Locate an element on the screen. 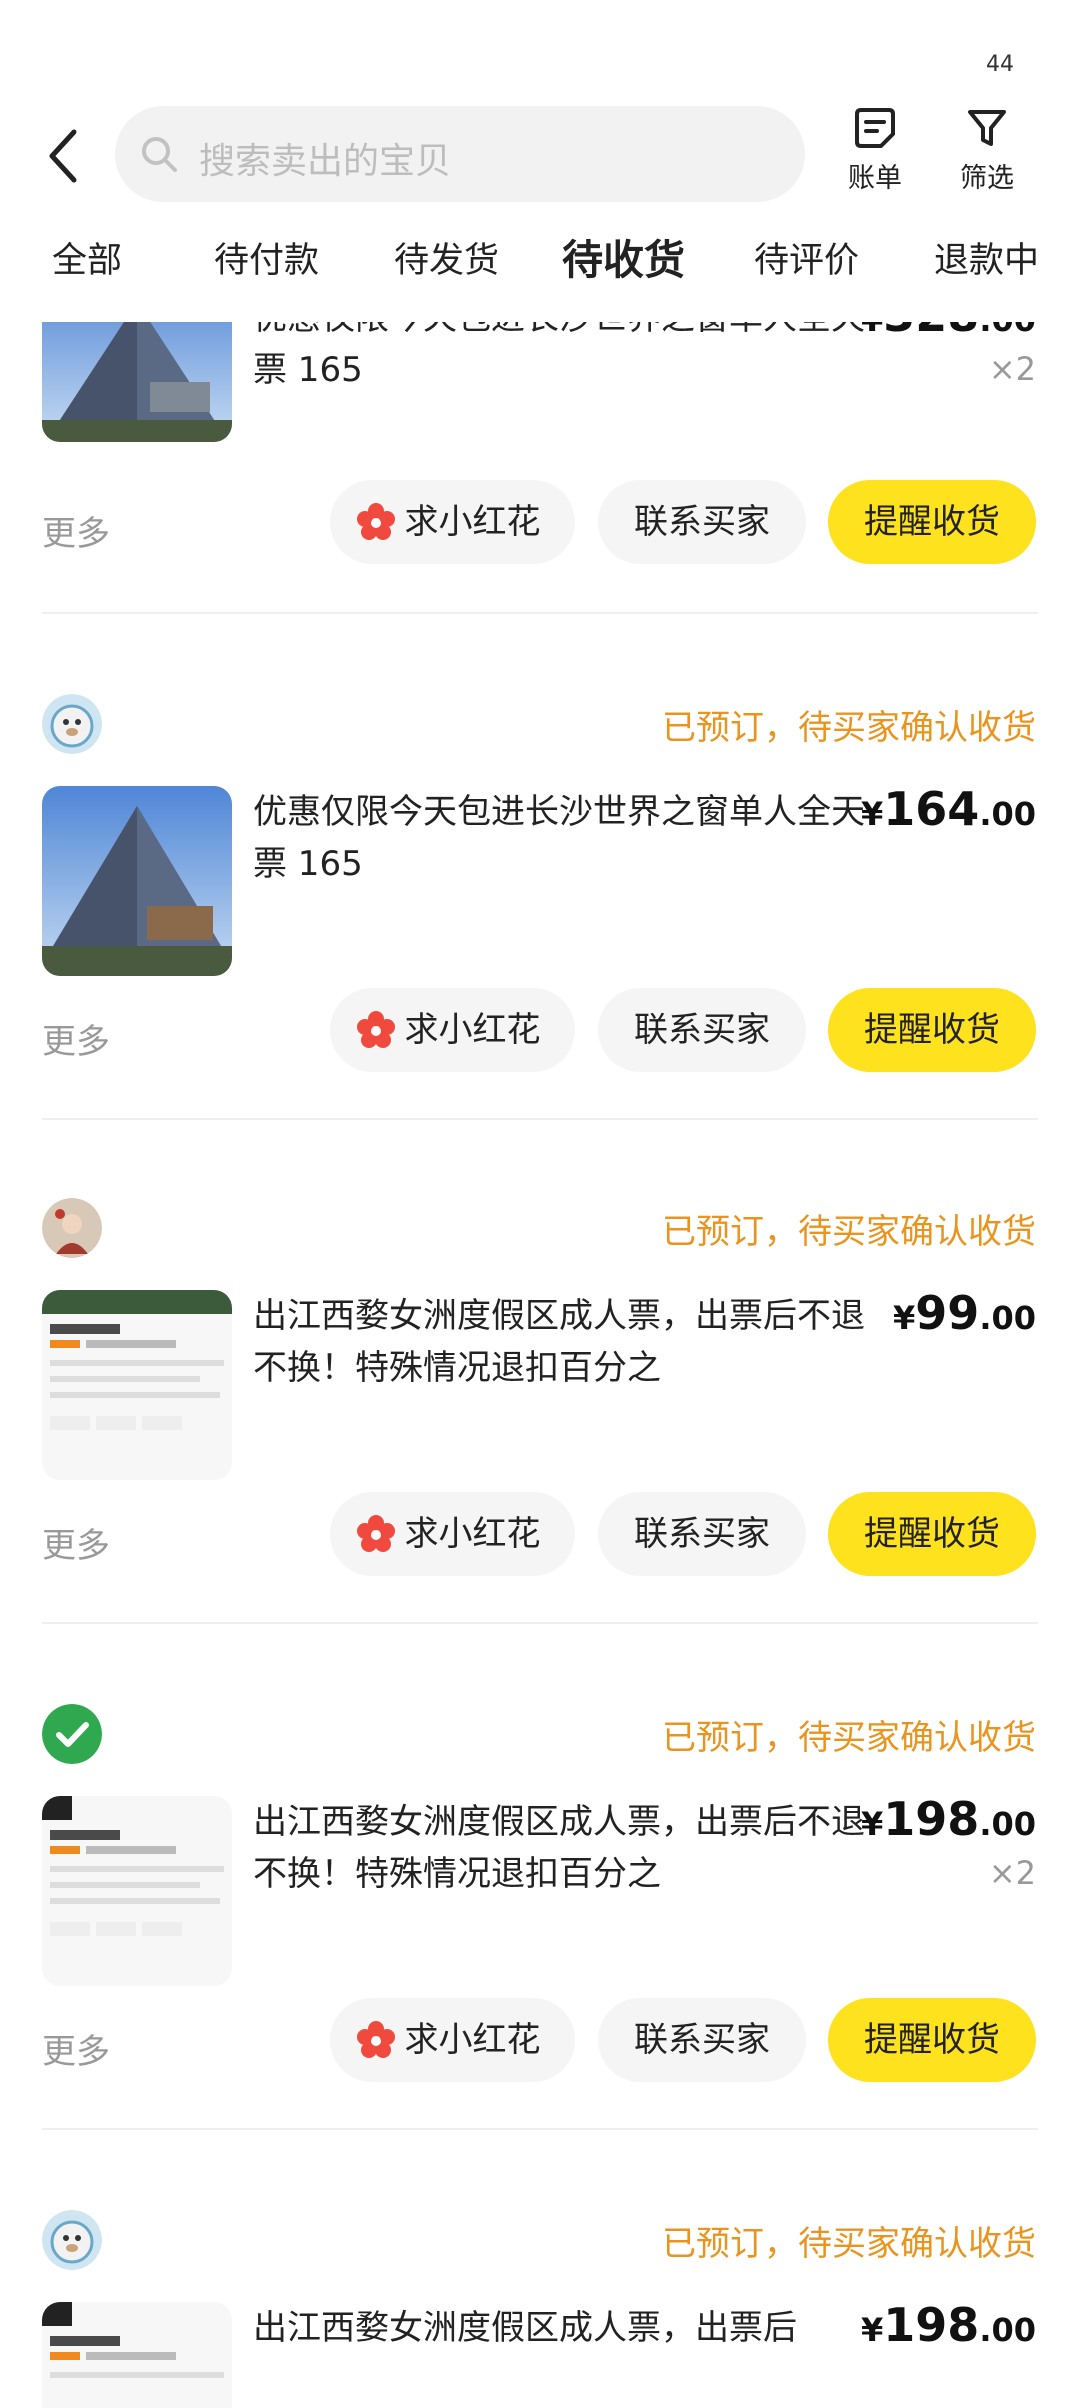  tab-pending-receipt: 待收货 is located at coordinates (623, 256).